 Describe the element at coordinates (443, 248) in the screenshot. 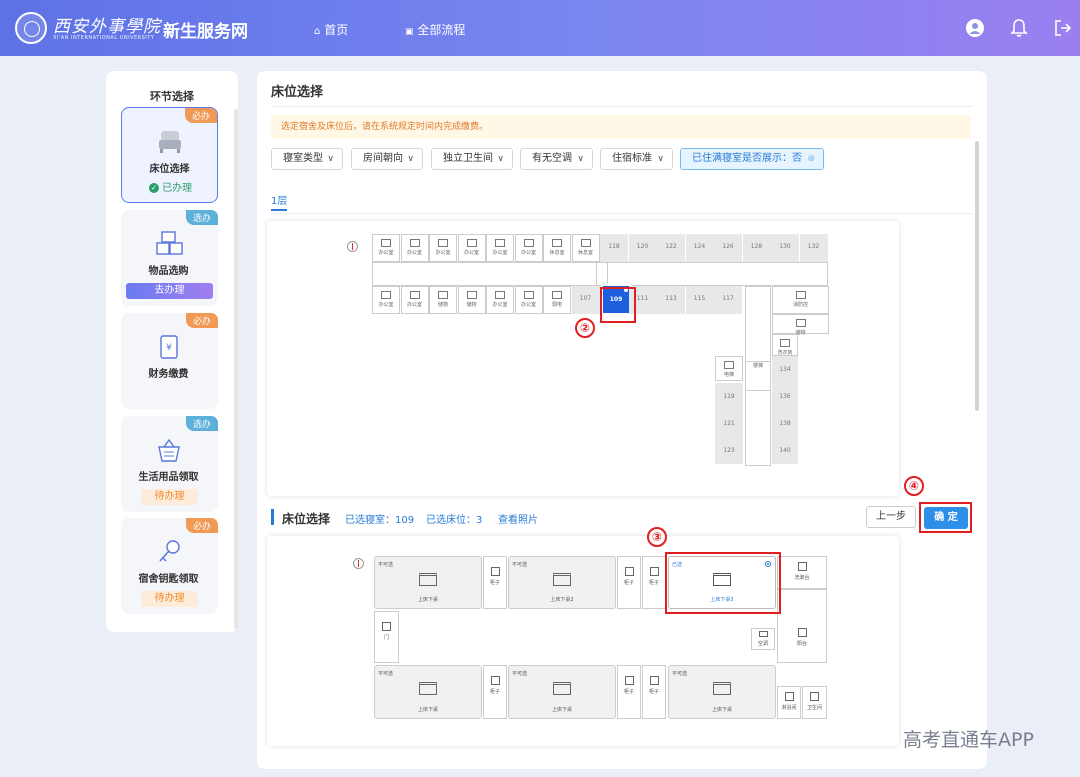

I see `facility-room: 办公室` at that location.